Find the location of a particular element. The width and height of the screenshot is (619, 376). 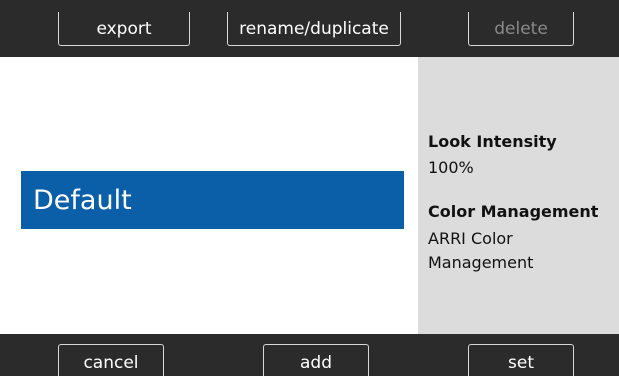

look-intensity-value: 100% is located at coordinates (451, 167).